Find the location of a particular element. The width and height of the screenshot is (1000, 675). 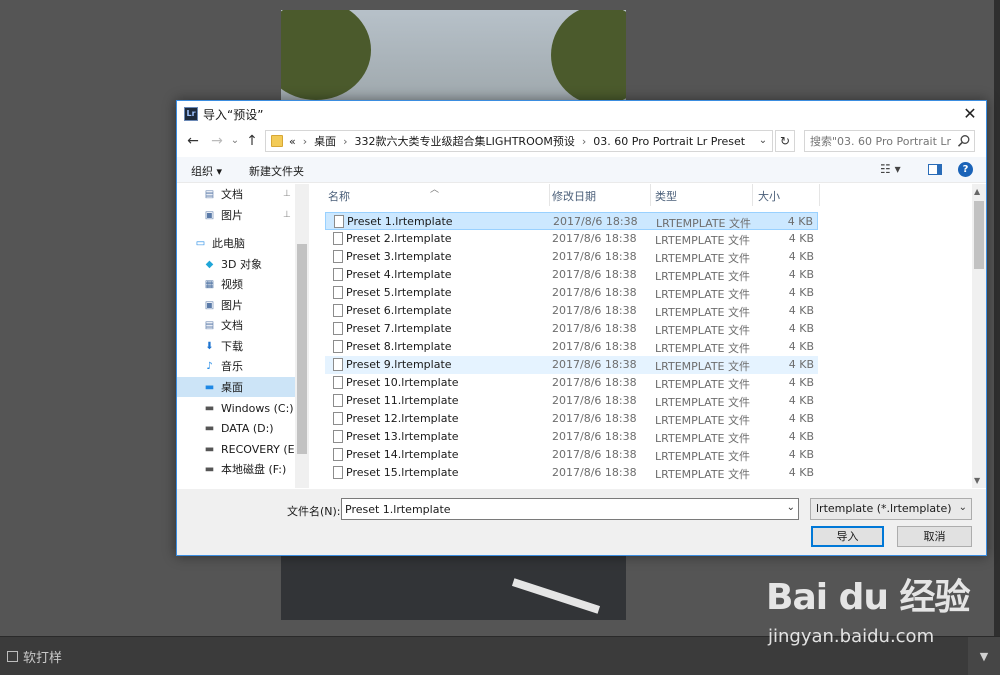

filename-field: ⌄ is located at coordinates (570, 509).